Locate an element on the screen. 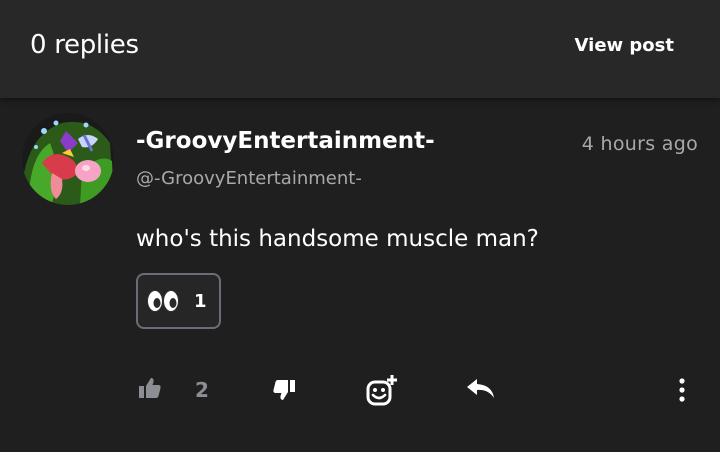 The width and height of the screenshot is (720, 452). comment-body: who's this handsome muscle man? is located at coordinates (337, 239).